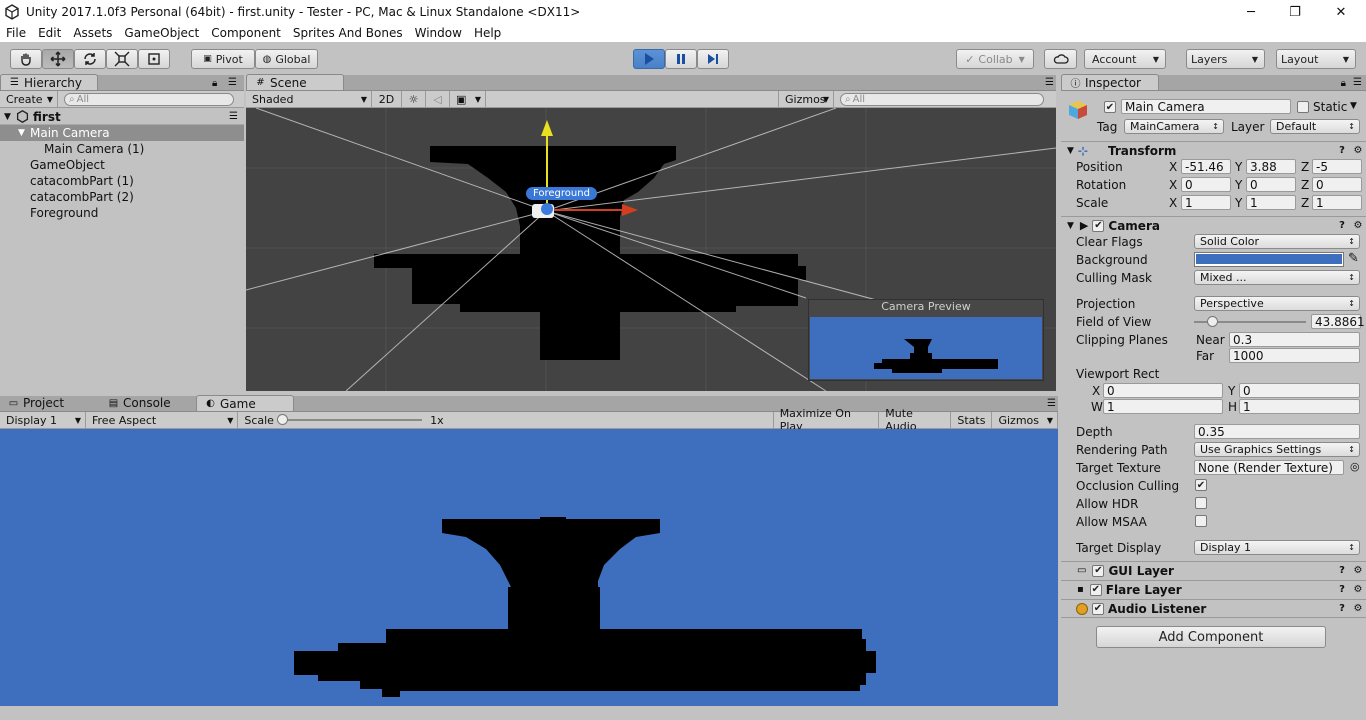  I want to click on gizmos-dropdown: Gizmos ▼, so click(806, 99).